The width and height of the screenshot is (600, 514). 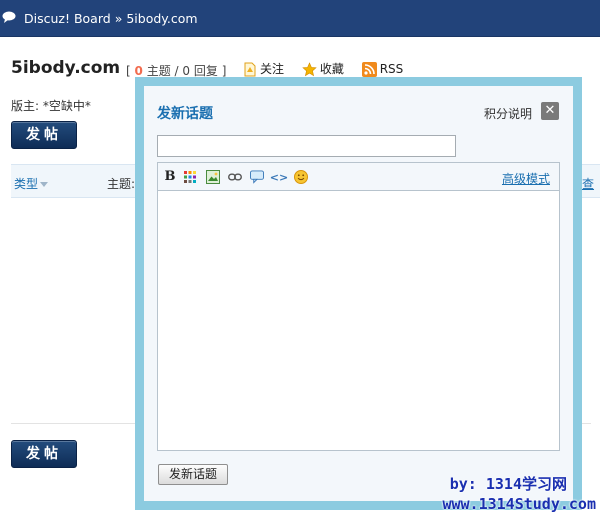 What do you see at coordinates (358, 177) in the screenshot?
I see `editor-toolbar: B <> 高级模式` at bounding box center [358, 177].